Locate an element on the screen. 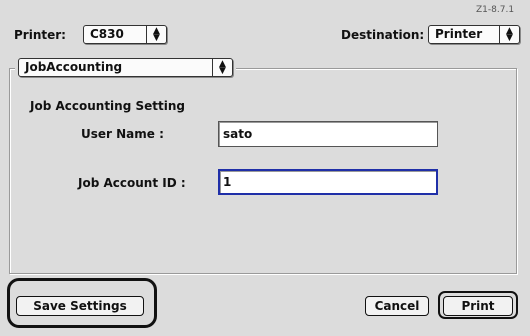 The image size is (530, 336). username-field: sato is located at coordinates (328, 134).